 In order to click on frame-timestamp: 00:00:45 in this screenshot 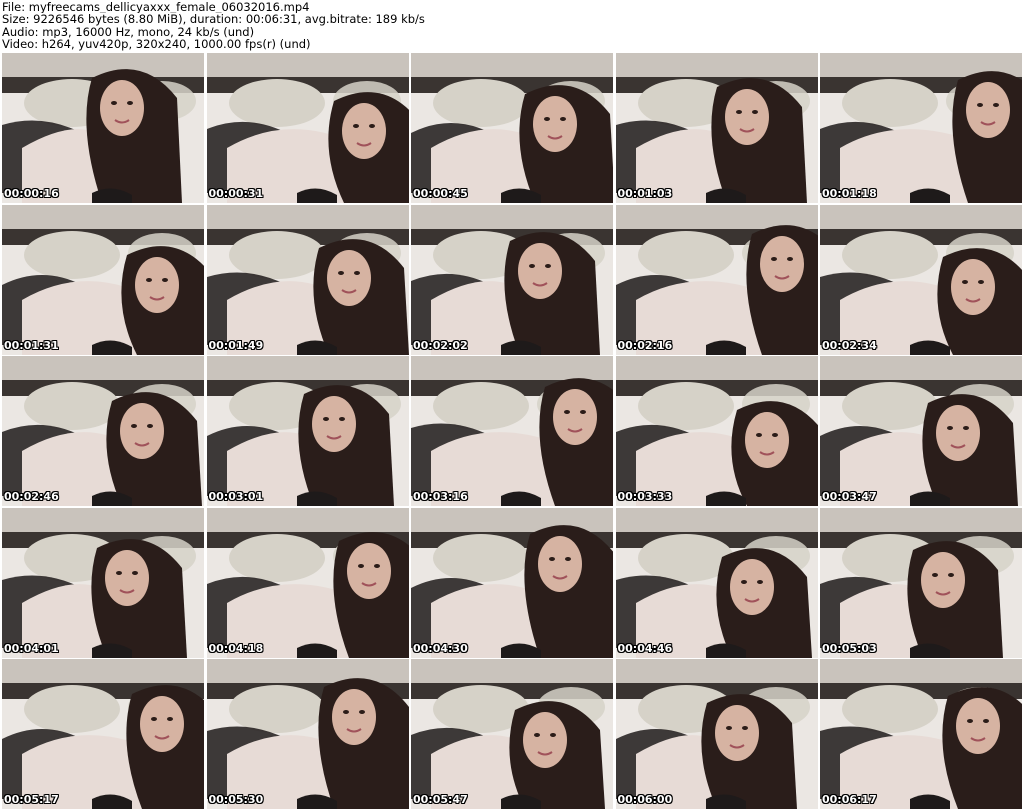, I will do `click(440, 193)`.